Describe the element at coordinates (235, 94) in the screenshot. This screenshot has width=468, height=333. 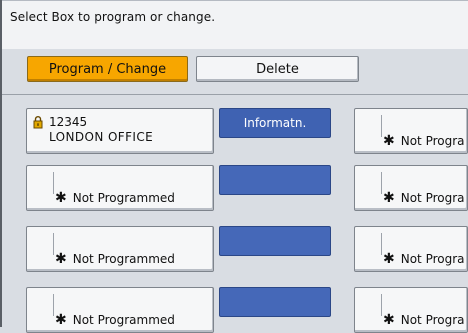
I see `divider` at that location.